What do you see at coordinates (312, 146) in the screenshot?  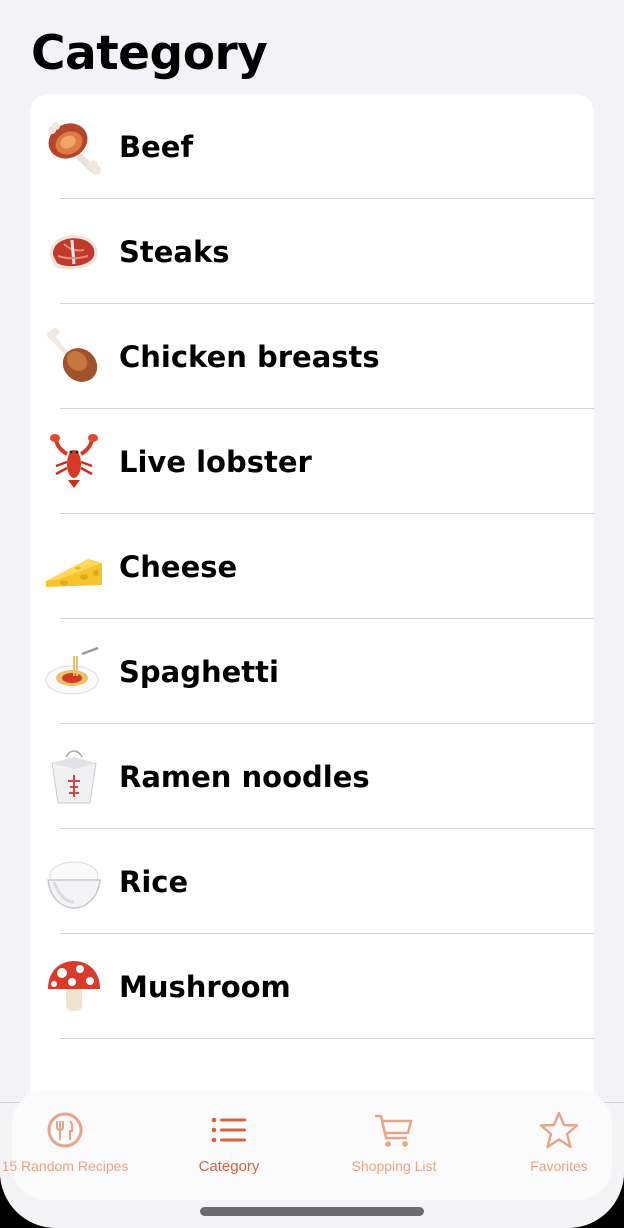 I see `category-row-beef: Beef` at bounding box center [312, 146].